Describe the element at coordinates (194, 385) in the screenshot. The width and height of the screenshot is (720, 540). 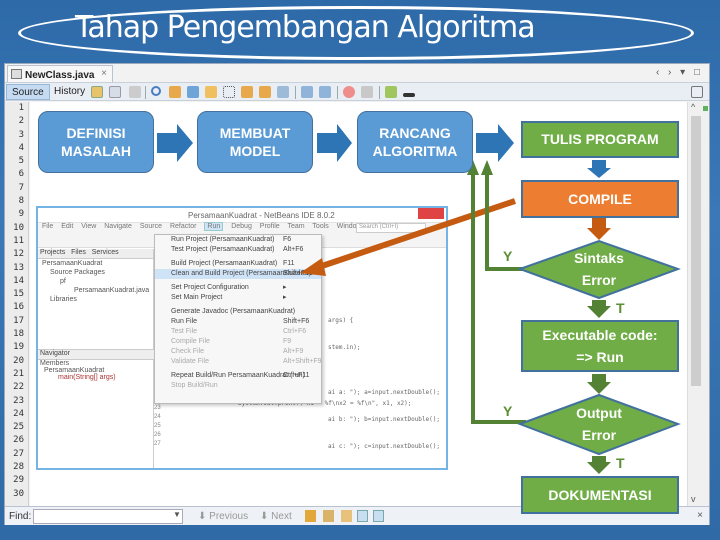
I see `run-menu-item: Stop Build/Run` at that location.